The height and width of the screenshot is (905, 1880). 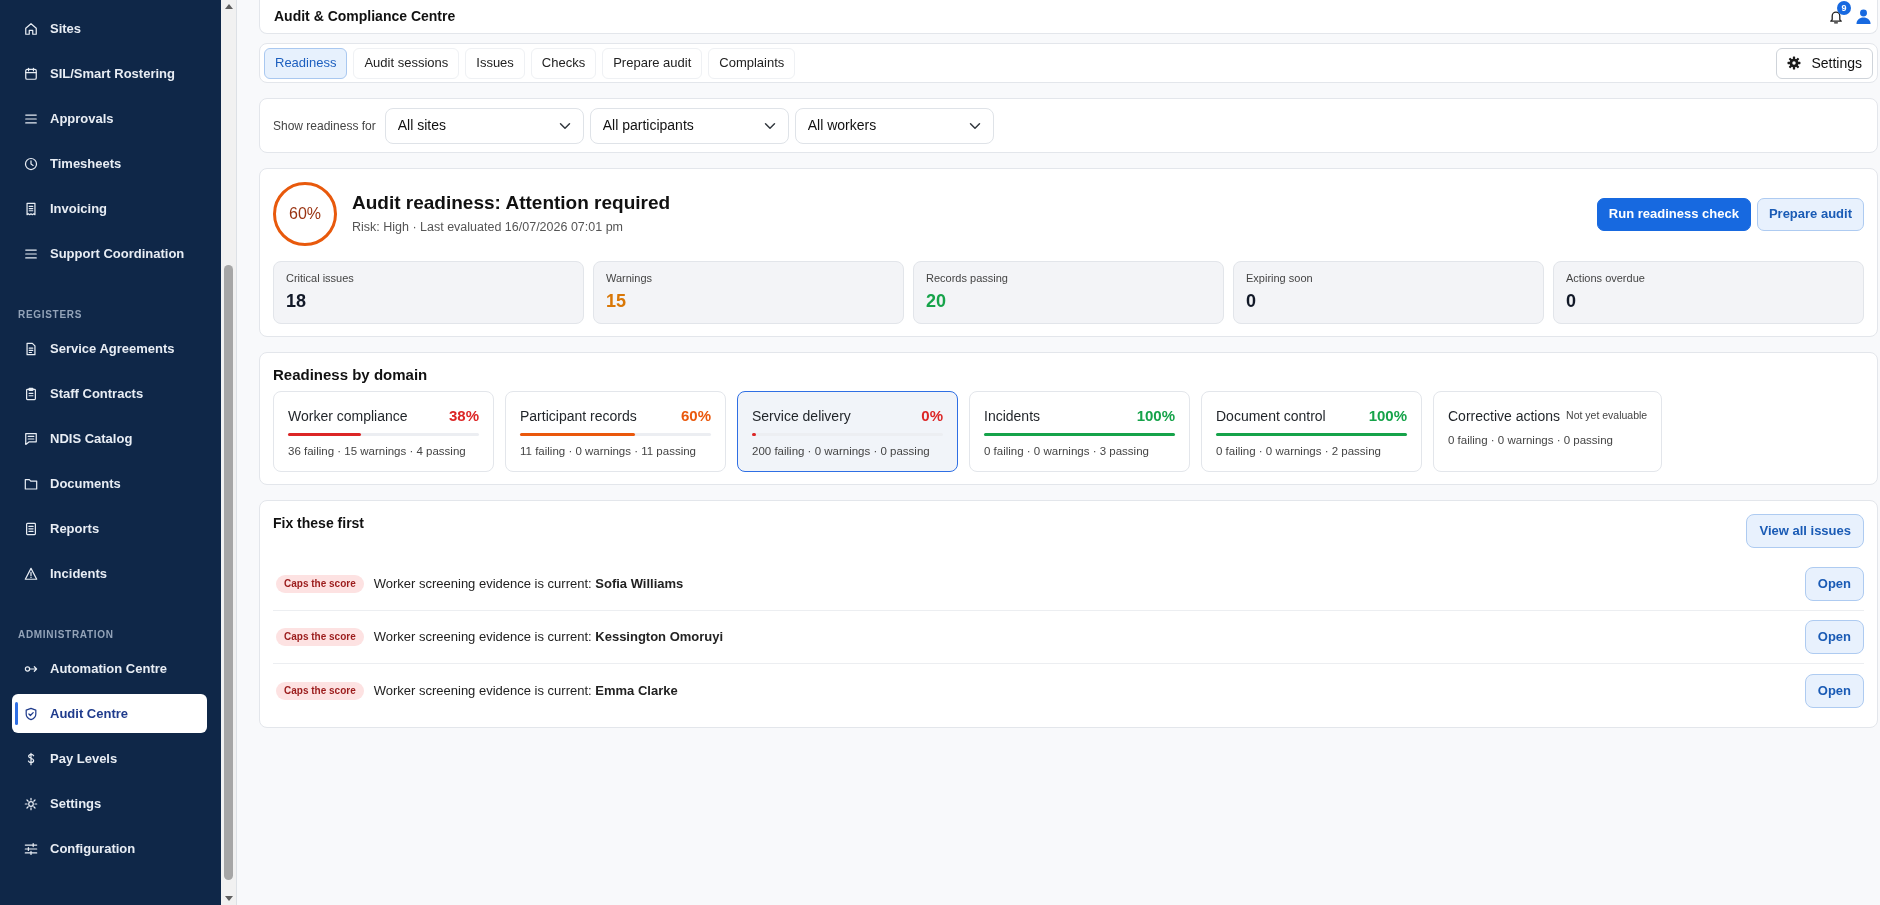 What do you see at coordinates (752, 63) in the screenshot?
I see `tab: Complaints` at bounding box center [752, 63].